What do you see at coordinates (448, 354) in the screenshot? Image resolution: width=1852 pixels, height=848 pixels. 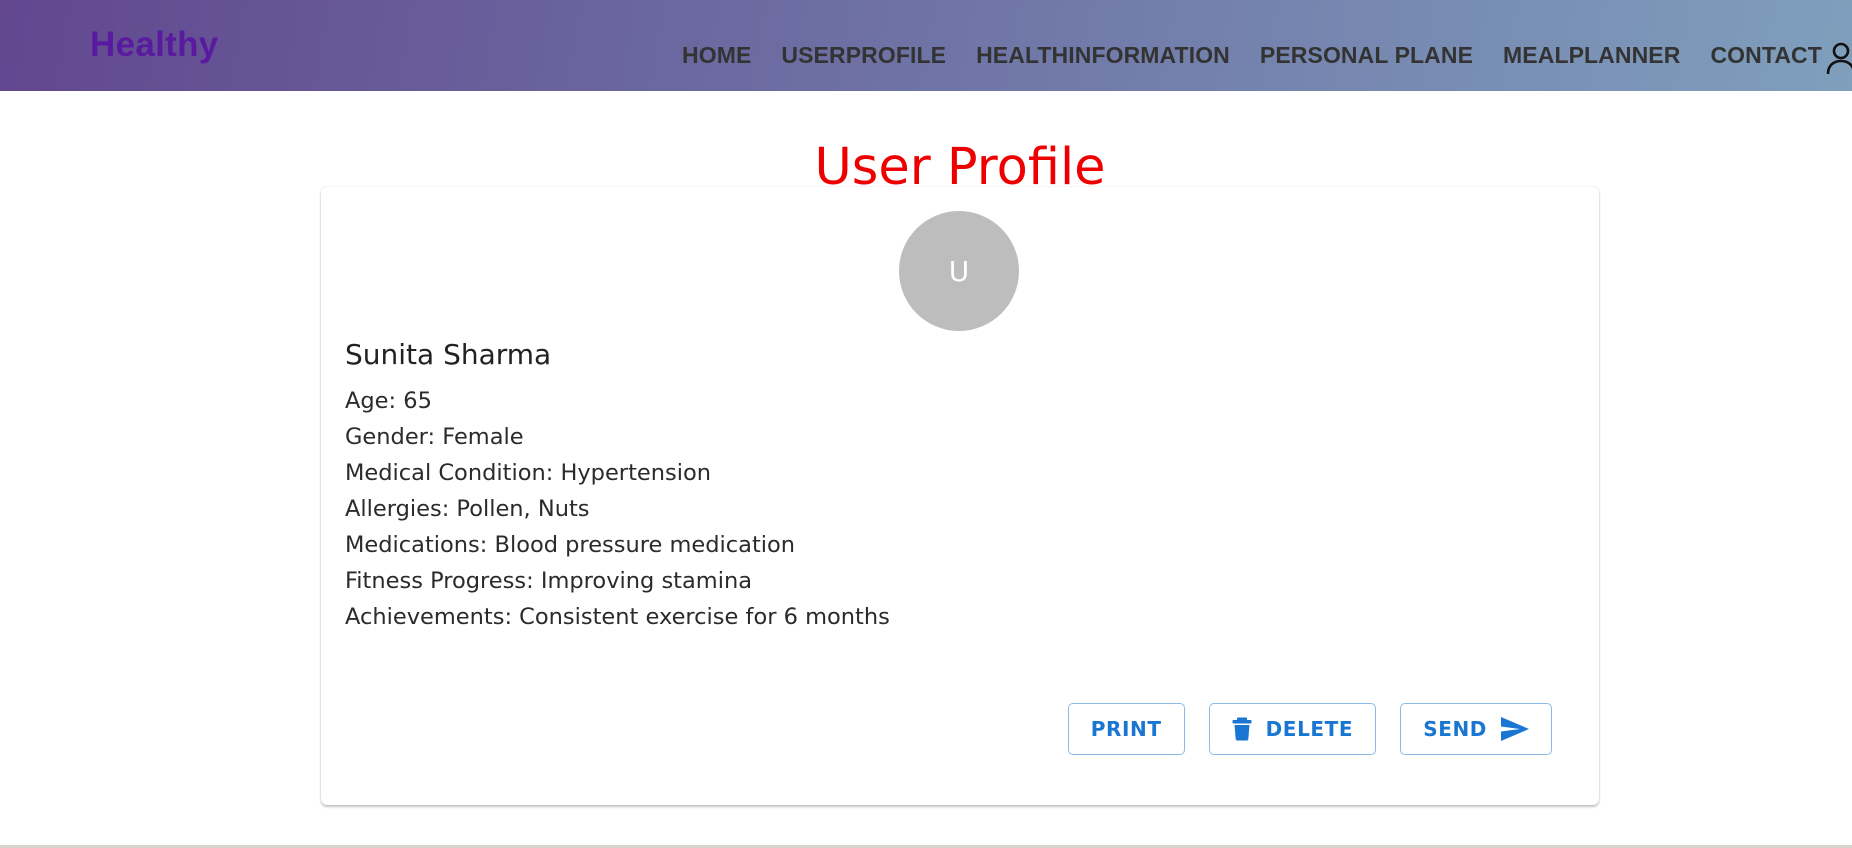 I see `user-name: Sunita Sharma` at bounding box center [448, 354].